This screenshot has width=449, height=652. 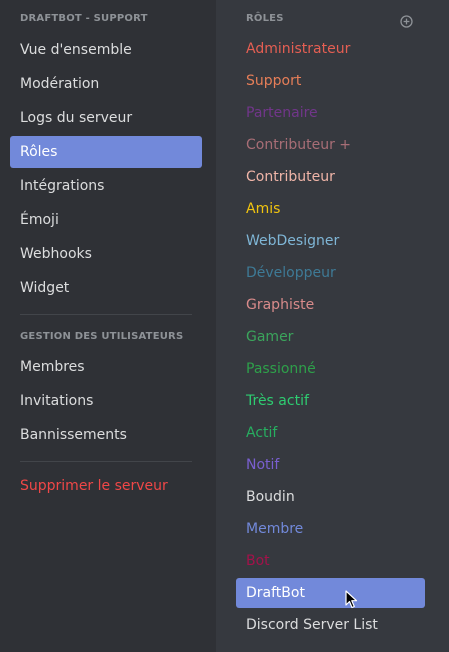 I want to click on role-item-selected: DraftBot, so click(x=330, y=593).